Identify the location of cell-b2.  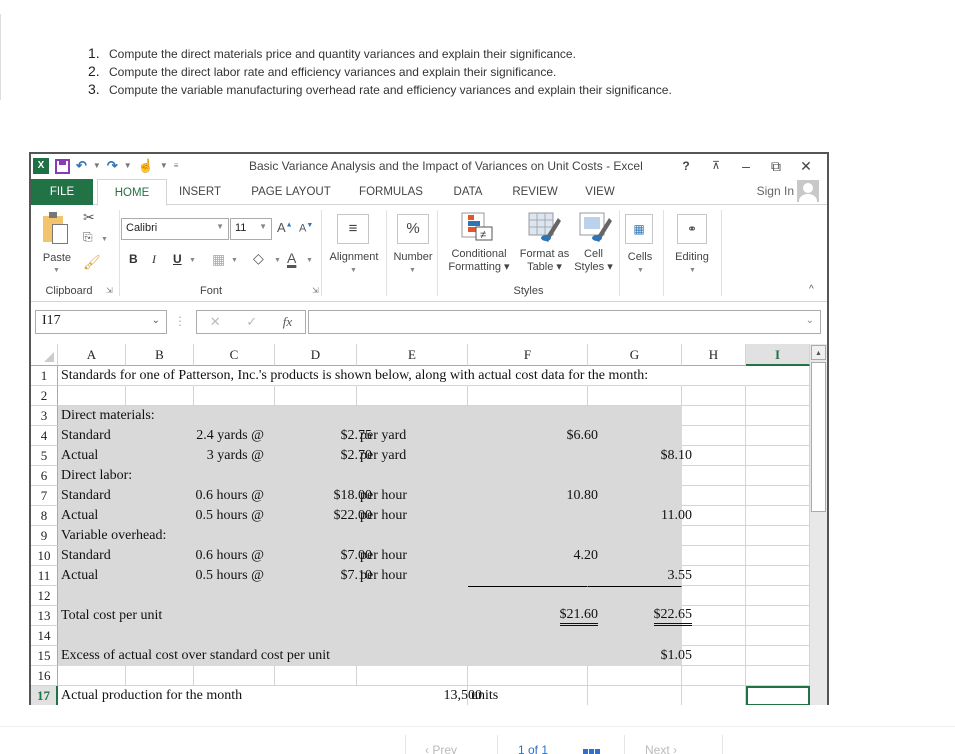
(160, 396).